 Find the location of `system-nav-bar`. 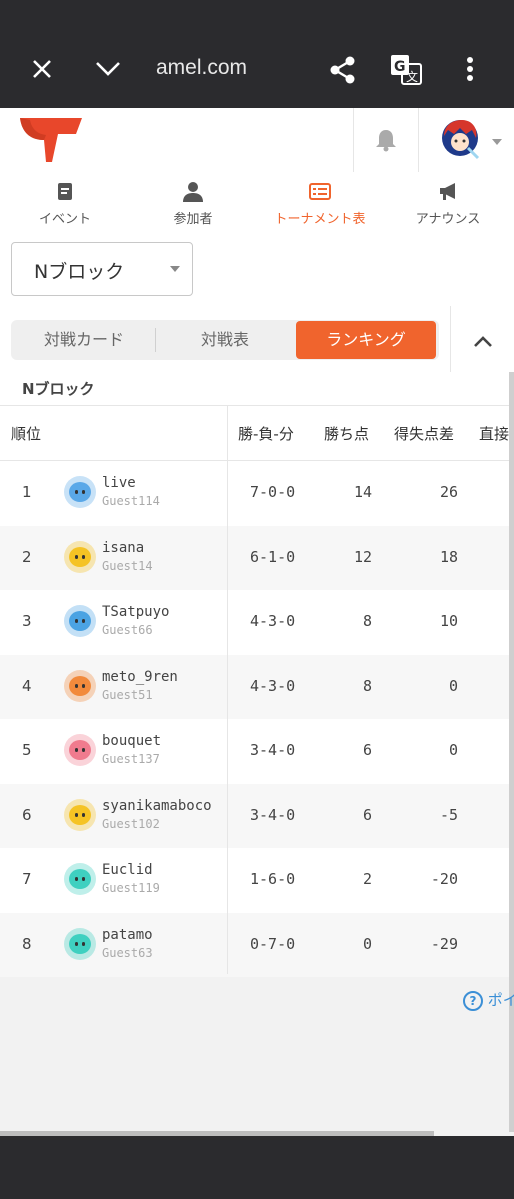

system-nav-bar is located at coordinates (257, 1167).